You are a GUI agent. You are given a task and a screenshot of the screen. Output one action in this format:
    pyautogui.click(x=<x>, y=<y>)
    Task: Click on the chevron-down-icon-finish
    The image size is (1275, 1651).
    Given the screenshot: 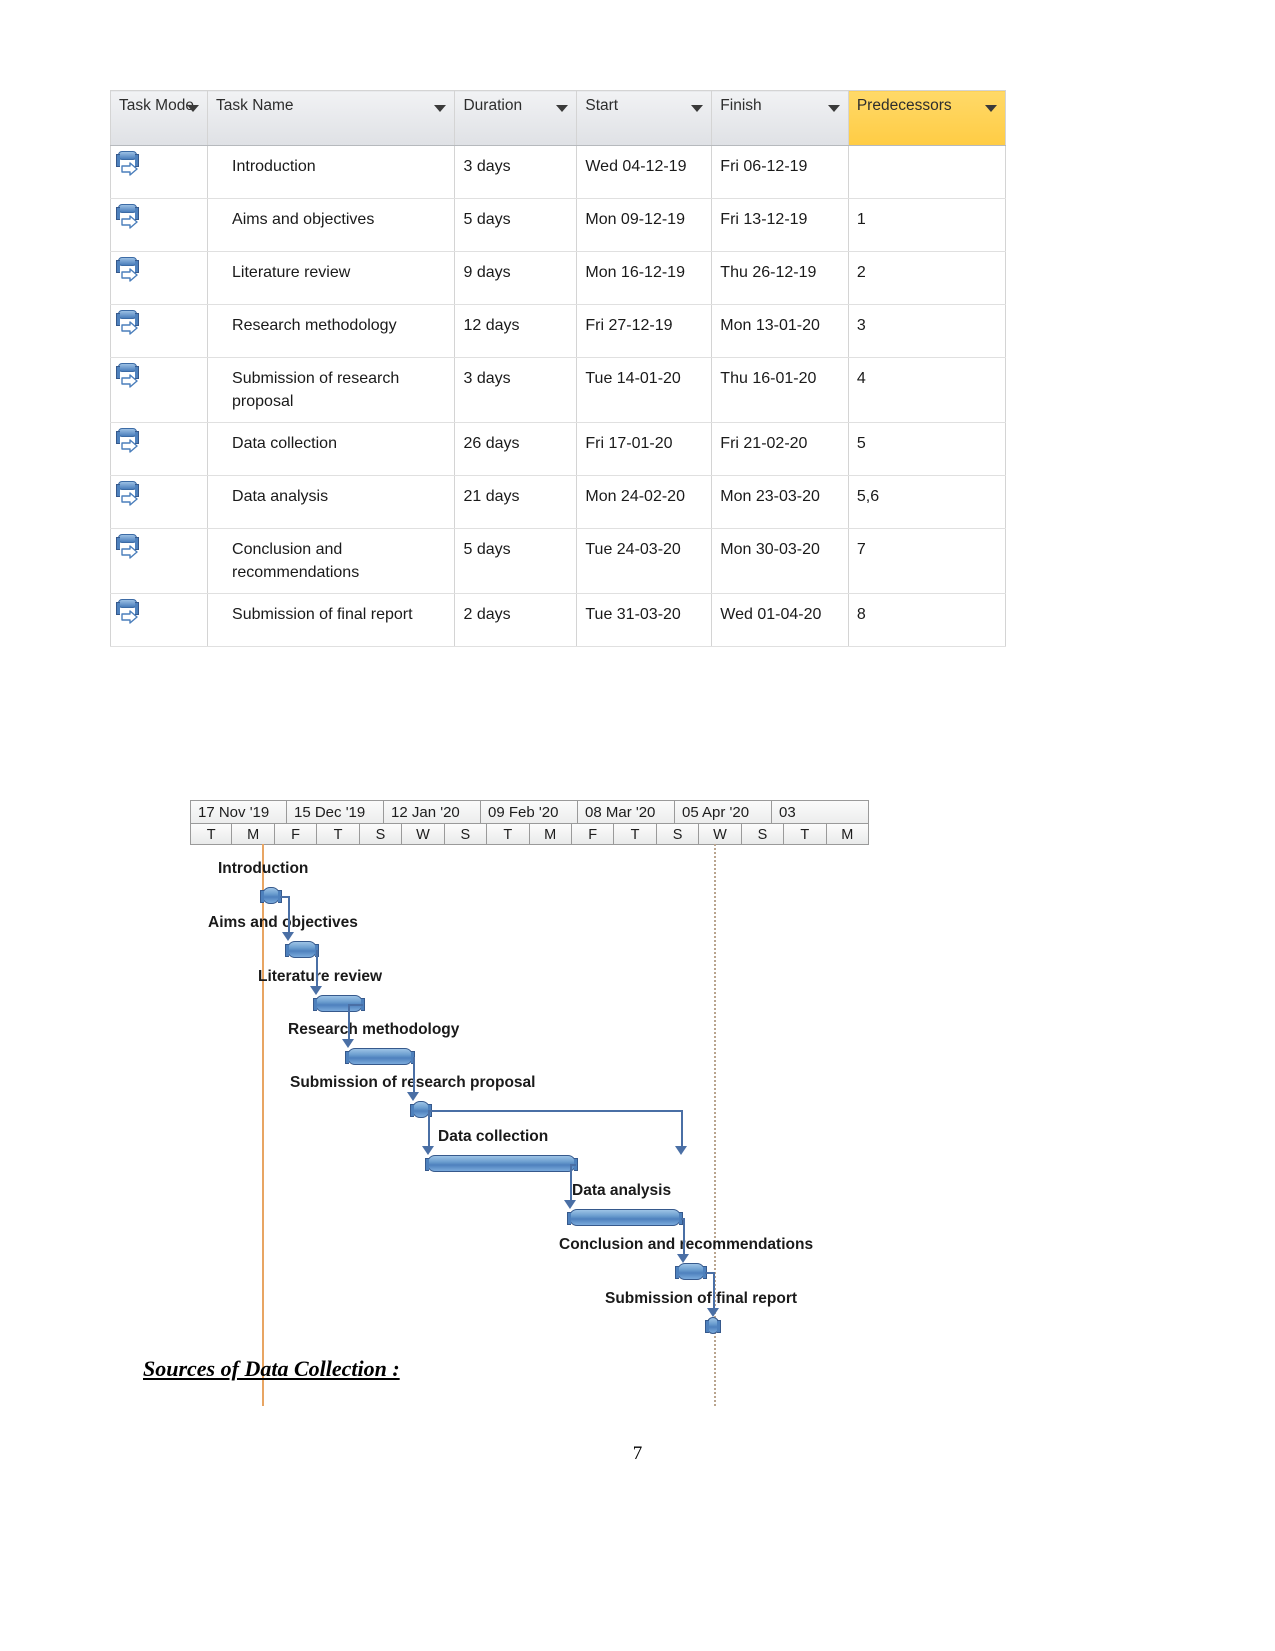 What is the action you would take?
    pyautogui.click(x=833, y=108)
    